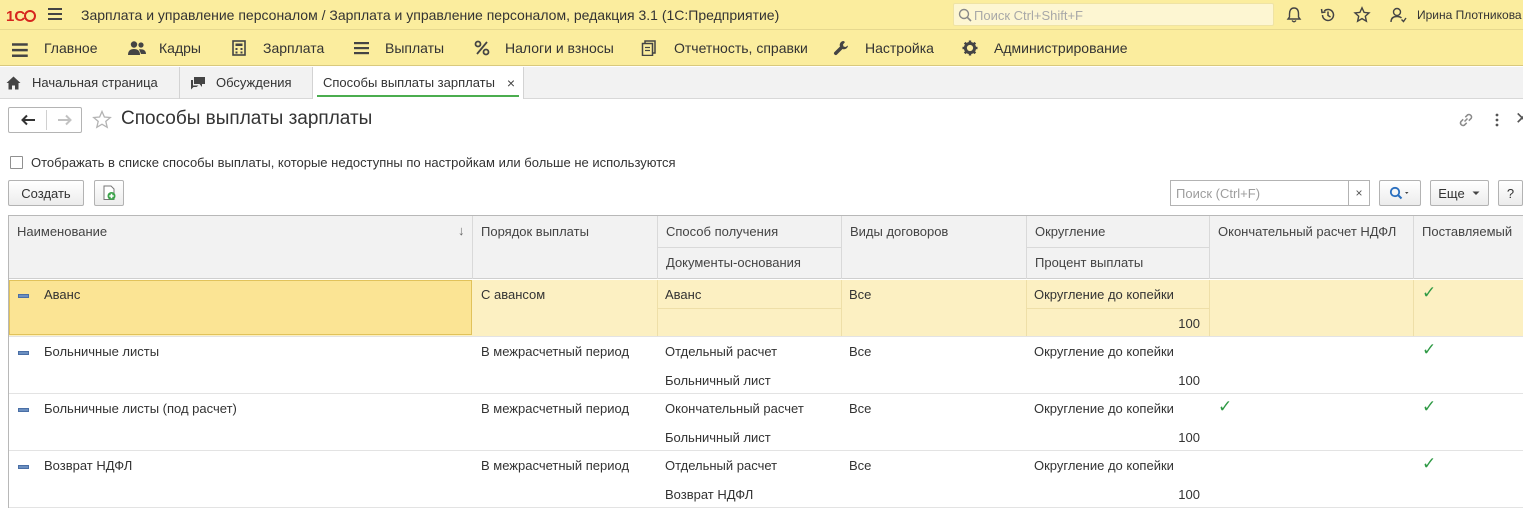  I want to click on tab-home-label: Начальная страница, so click(95, 82).